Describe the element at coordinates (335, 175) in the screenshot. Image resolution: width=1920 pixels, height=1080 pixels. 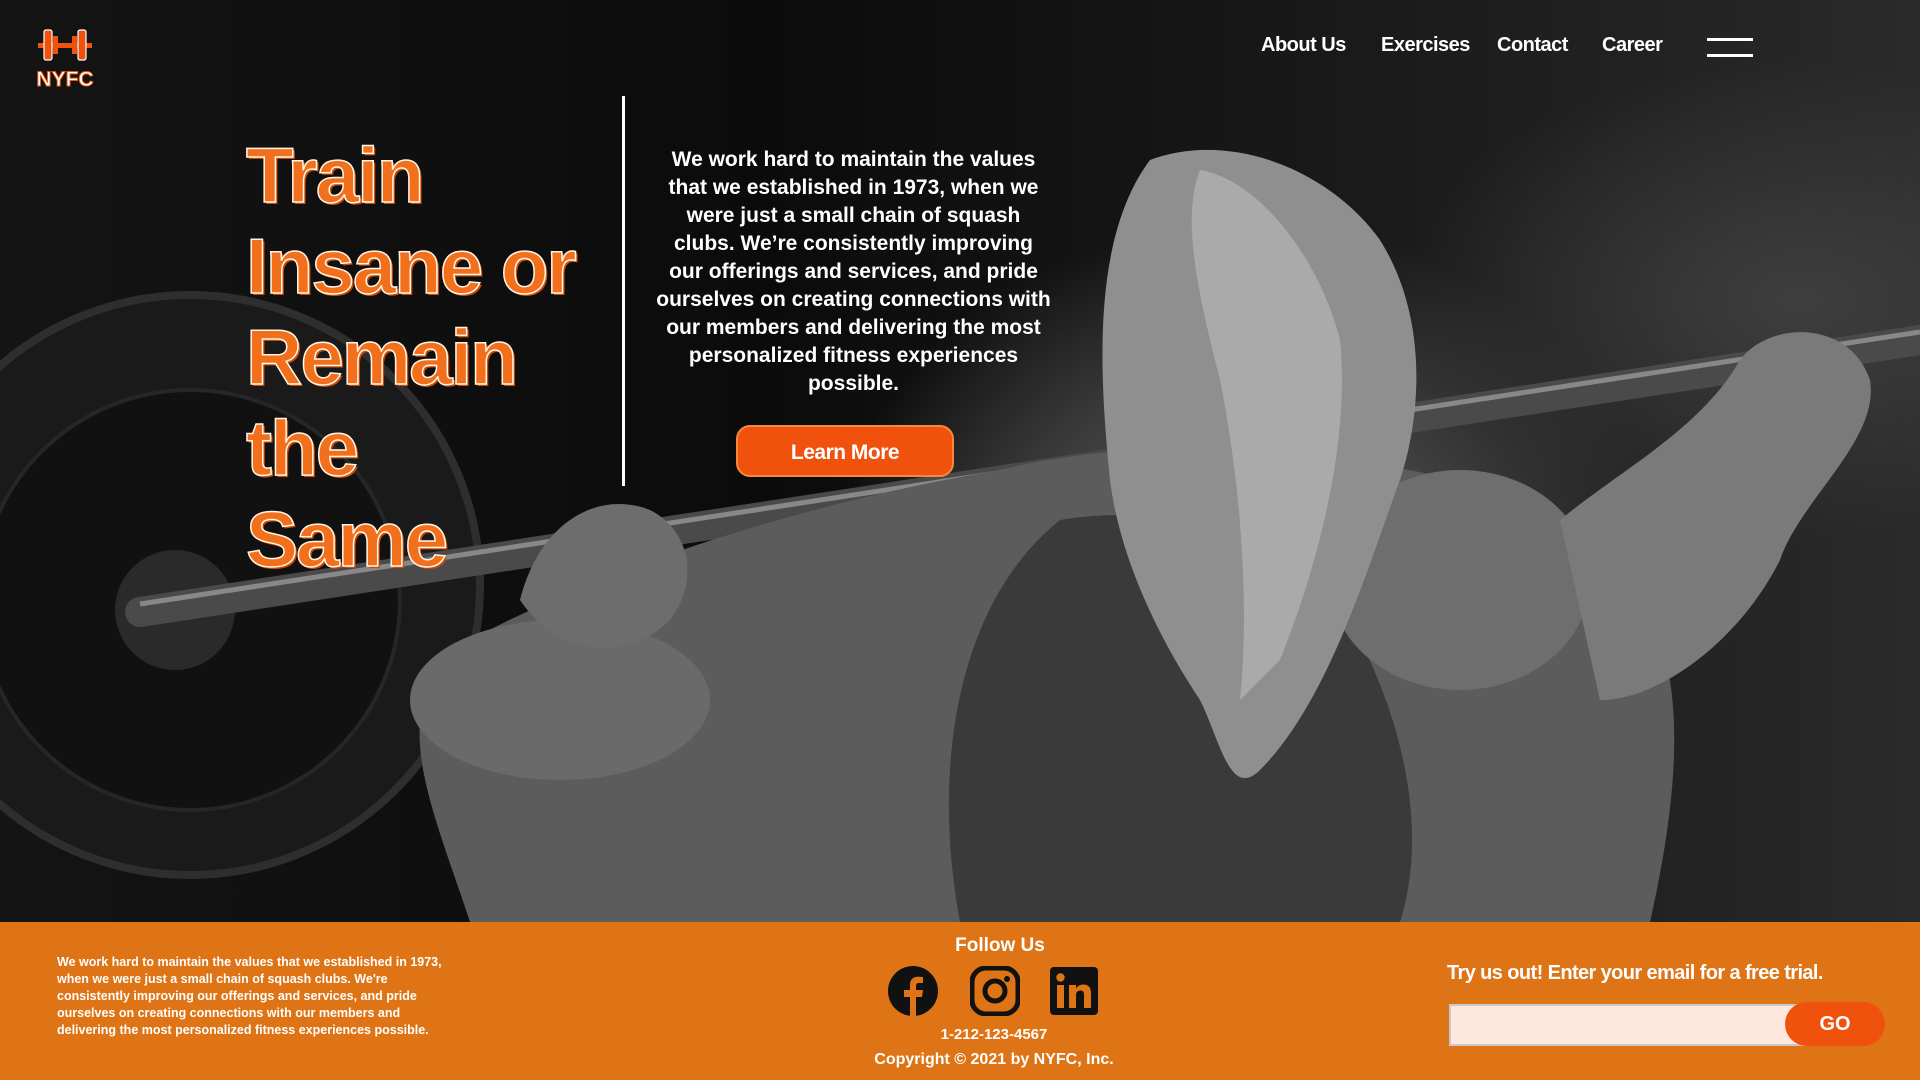
I see `headline-line: Train` at that location.